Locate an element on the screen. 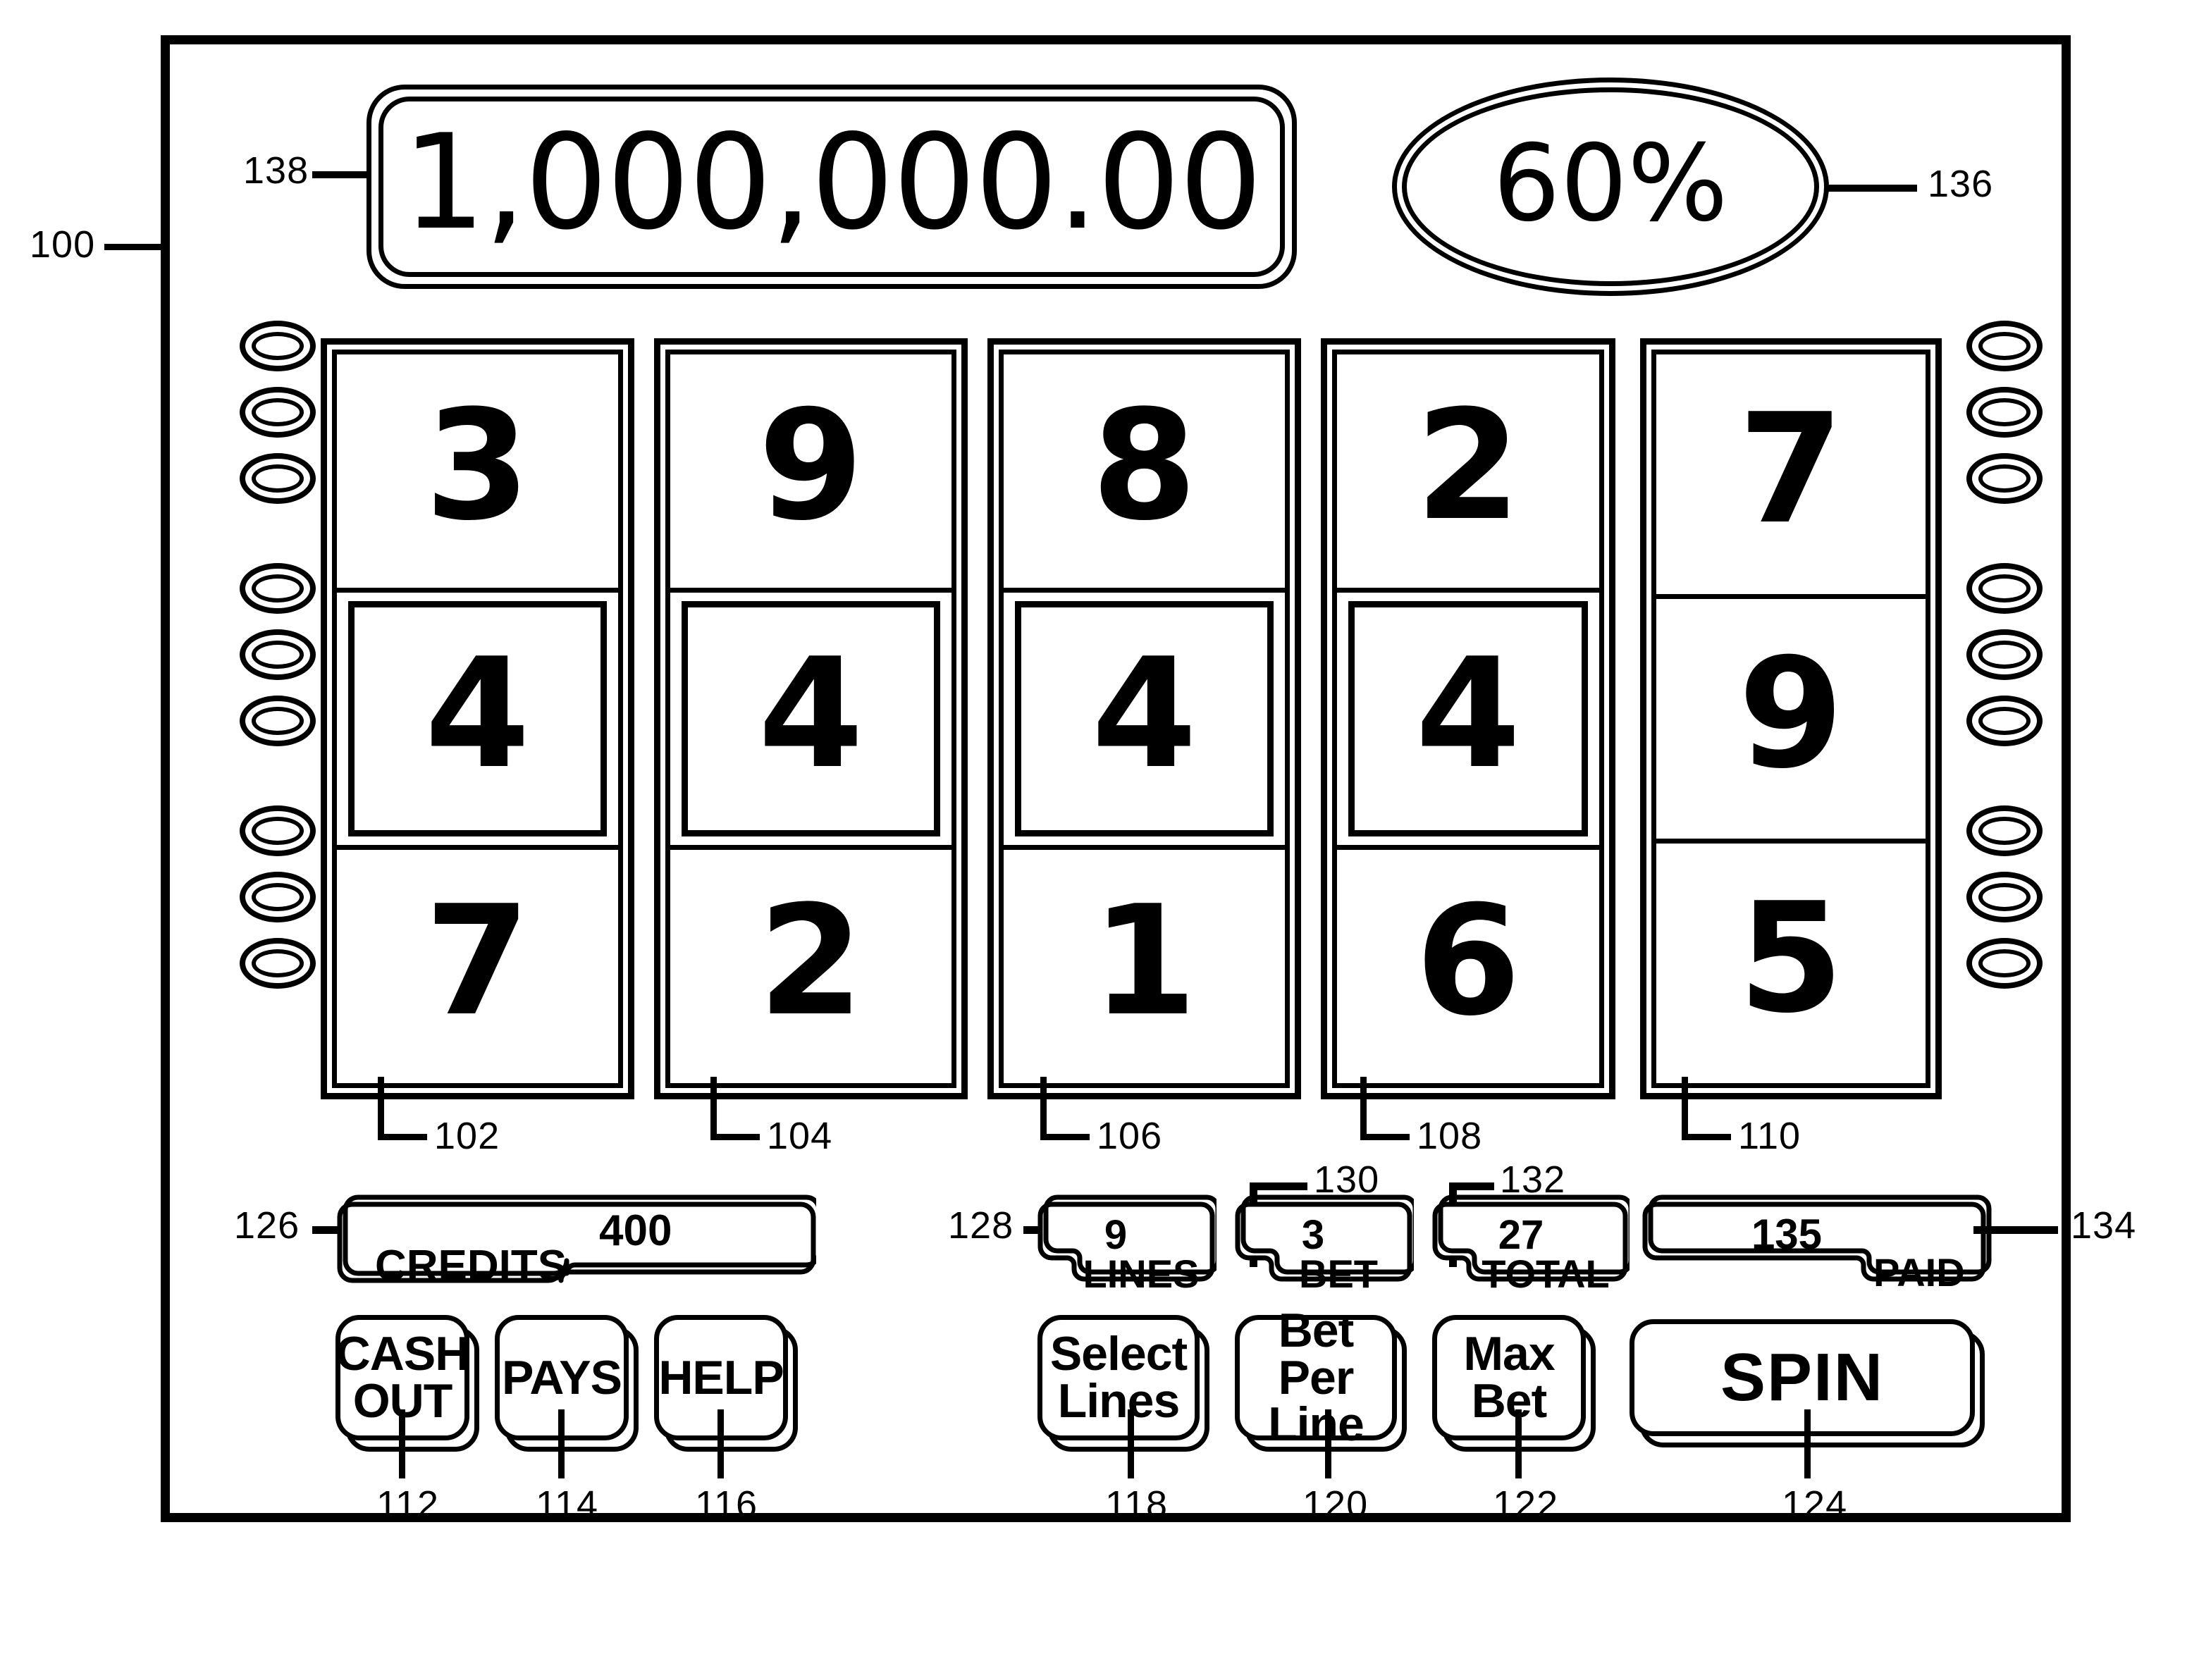  button-face: Select Lines is located at coordinates (1118, 1377).